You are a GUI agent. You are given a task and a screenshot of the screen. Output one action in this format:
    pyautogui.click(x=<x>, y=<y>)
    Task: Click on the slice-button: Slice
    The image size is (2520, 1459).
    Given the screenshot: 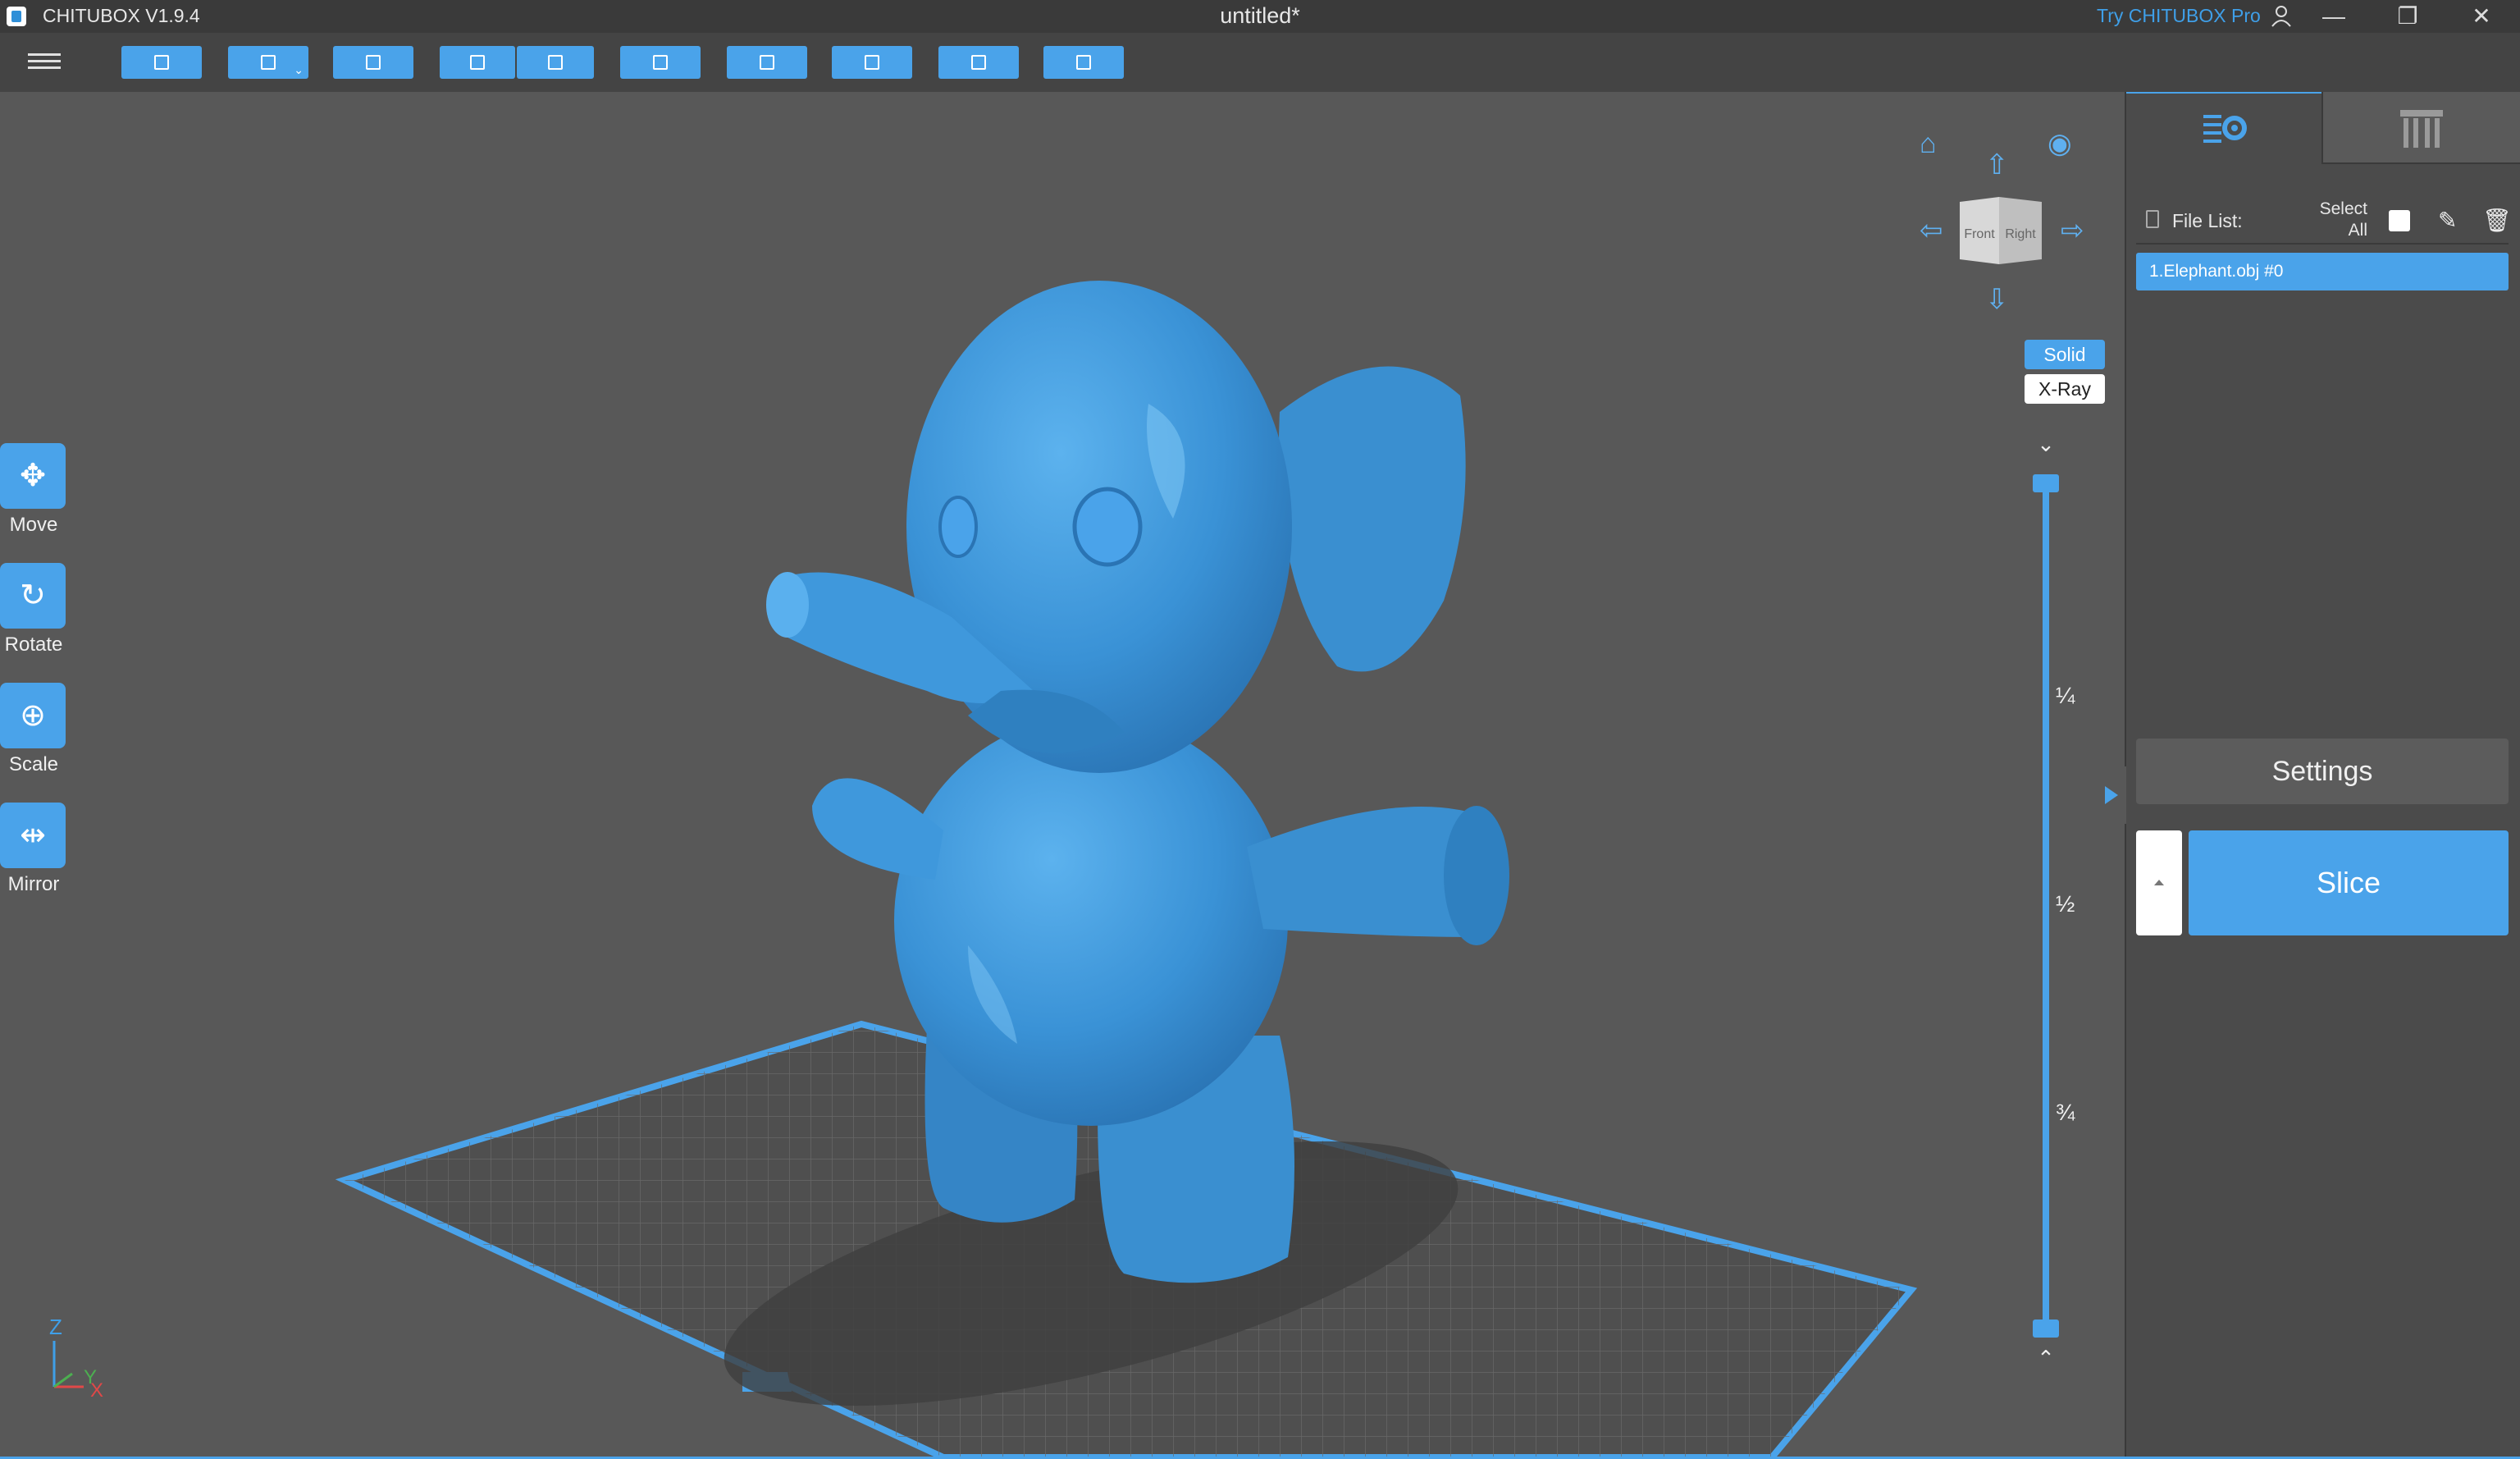 What is the action you would take?
    pyautogui.click(x=2349, y=882)
    